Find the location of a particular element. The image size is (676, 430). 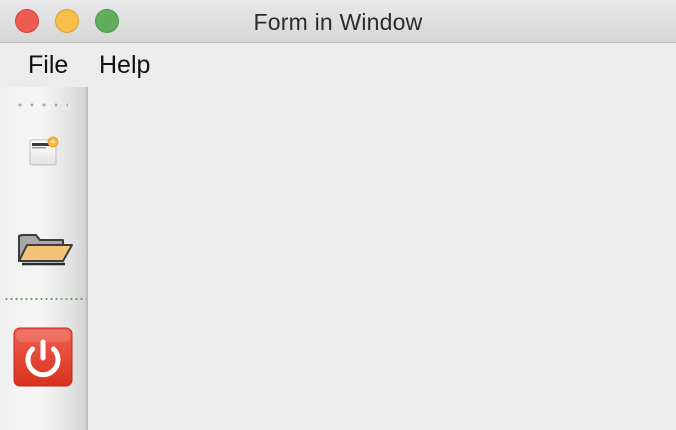

open-folder-button is located at coordinates (43, 248).